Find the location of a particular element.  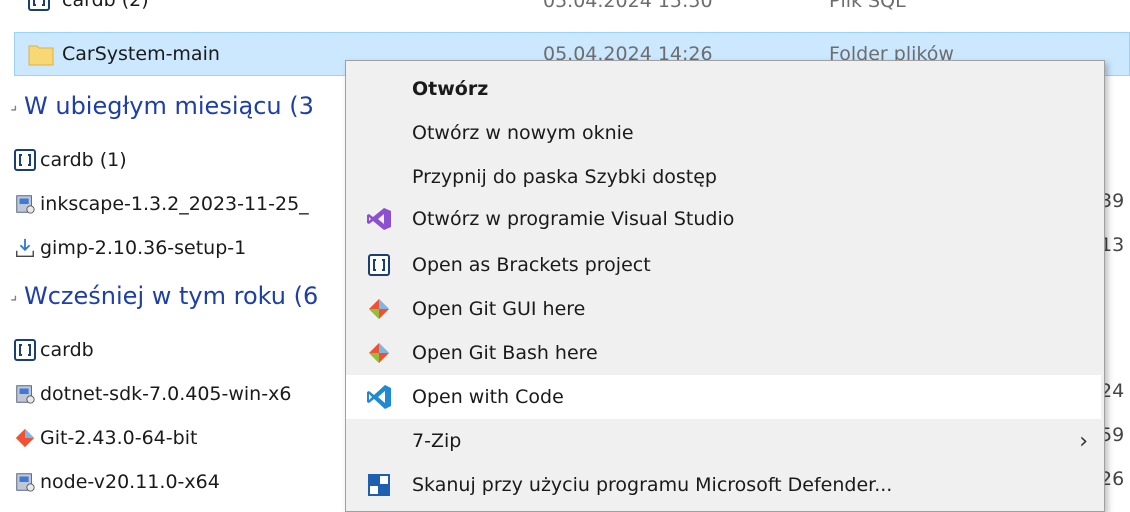

download-icon is located at coordinates (25, 248).